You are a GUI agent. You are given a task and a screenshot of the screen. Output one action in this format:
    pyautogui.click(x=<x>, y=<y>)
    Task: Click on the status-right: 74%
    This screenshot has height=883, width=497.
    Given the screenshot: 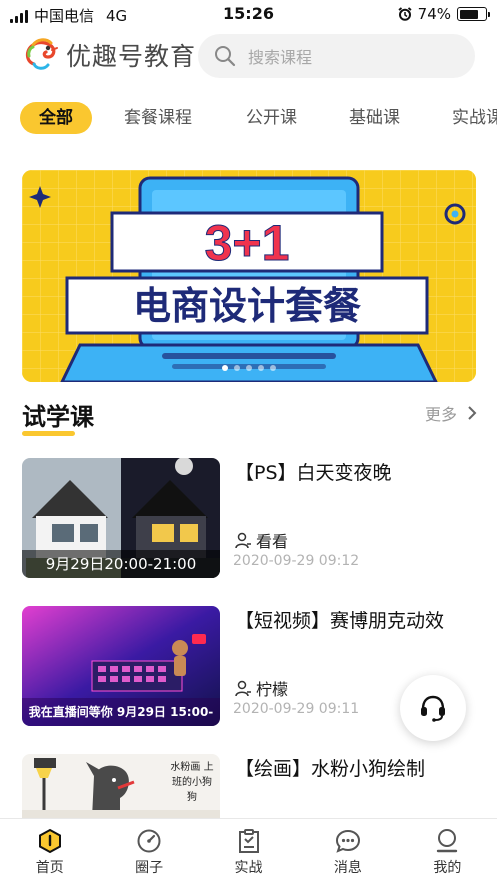 What is the action you would take?
    pyautogui.click(x=444, y=14)
    